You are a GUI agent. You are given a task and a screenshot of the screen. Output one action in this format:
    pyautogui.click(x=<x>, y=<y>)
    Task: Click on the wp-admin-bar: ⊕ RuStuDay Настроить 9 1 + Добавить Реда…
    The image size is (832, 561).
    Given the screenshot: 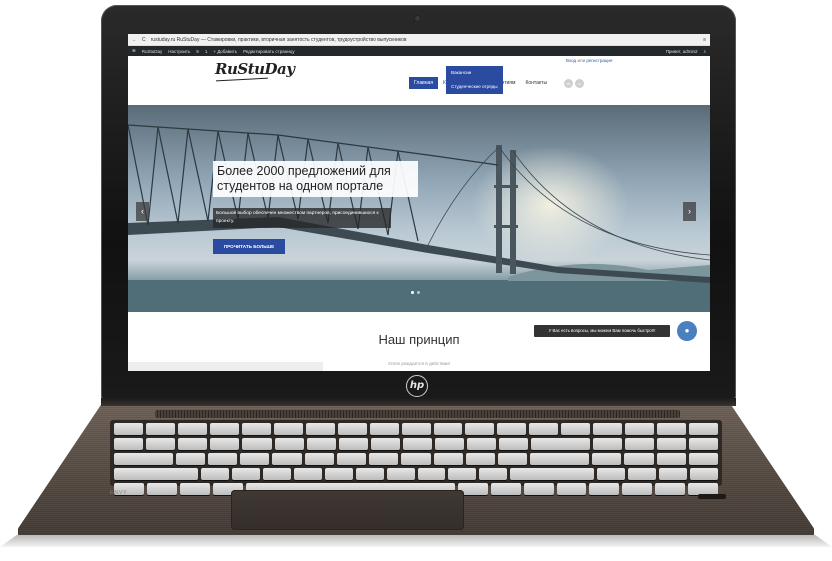 What is the action you would take?
    pyautogui.click(x=419, y=51)
    